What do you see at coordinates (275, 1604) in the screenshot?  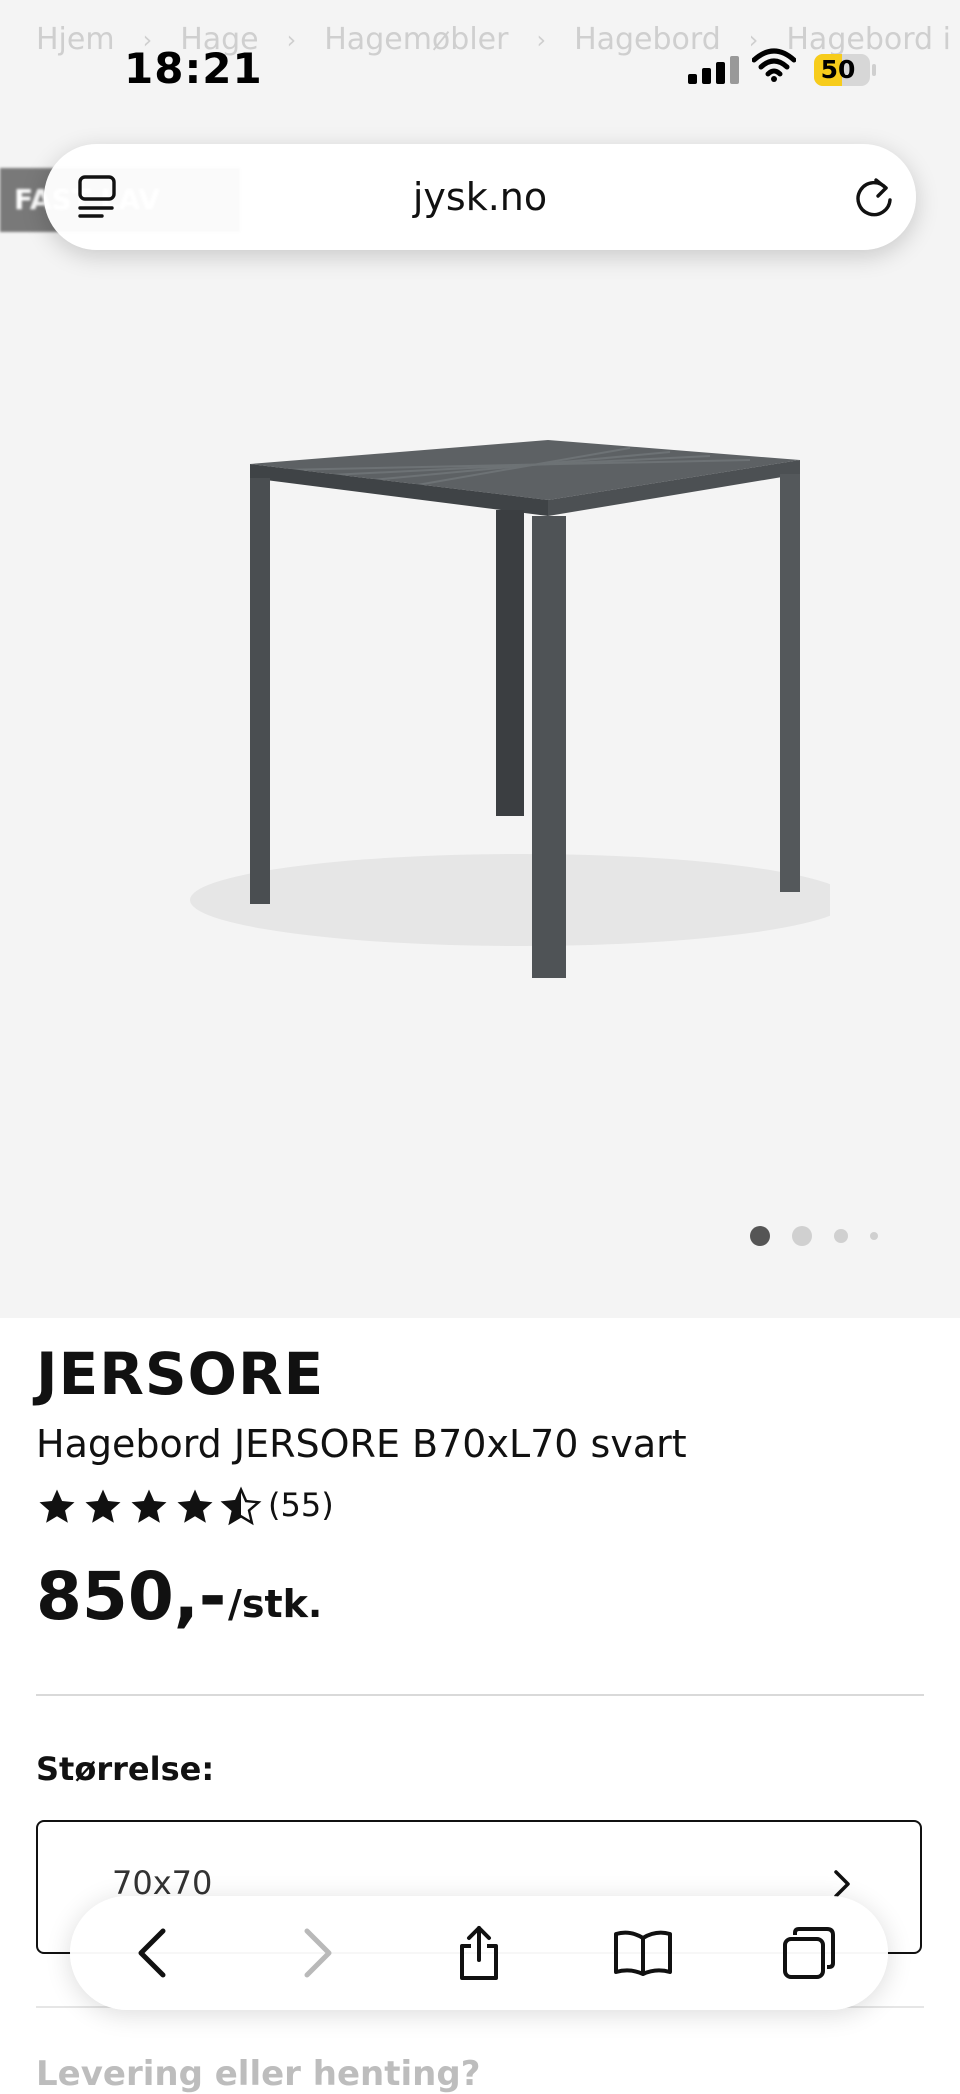 I see `price-unit: /stk.` at bounding box center [275, 1604].